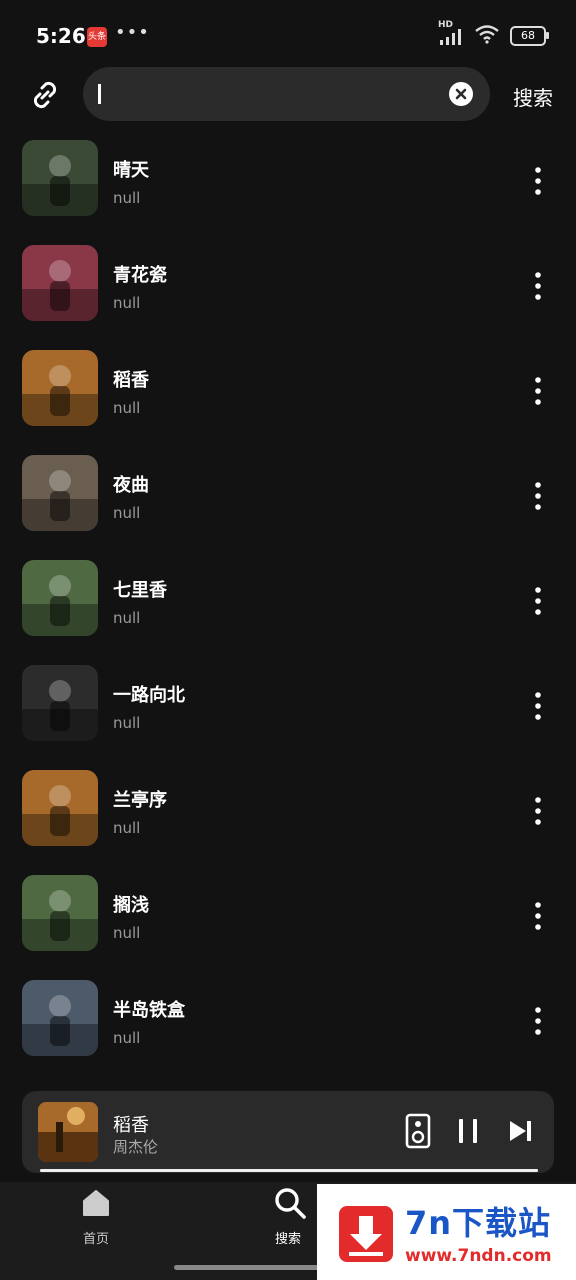 Image resolution: width=576 pixels, height=1280 pixels. I want to click on search-button: 搜索, so click(533, 96).